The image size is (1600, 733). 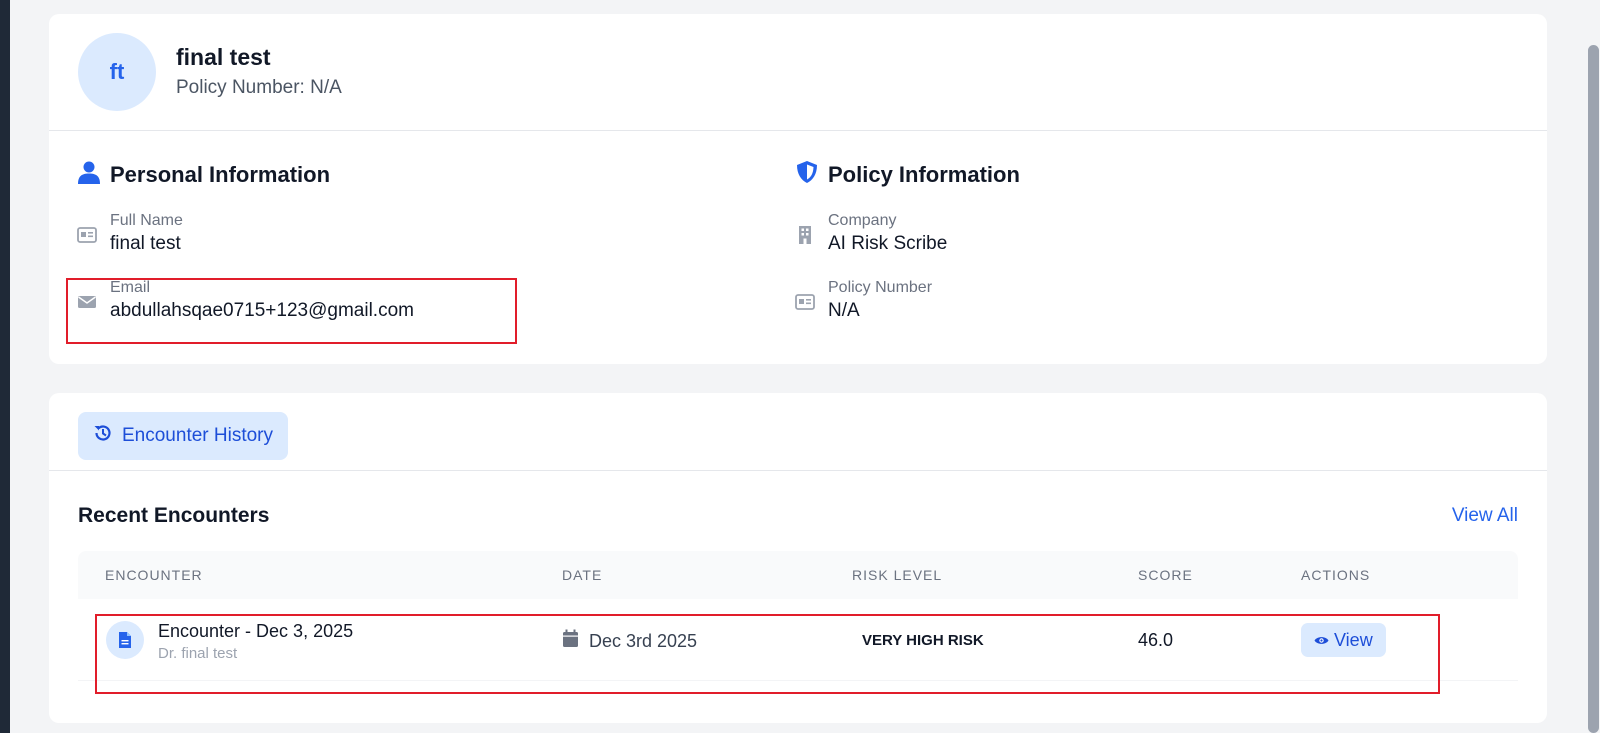 I want to click on policy-number-field: Policy Number N/A, so click(x=863, y=301).